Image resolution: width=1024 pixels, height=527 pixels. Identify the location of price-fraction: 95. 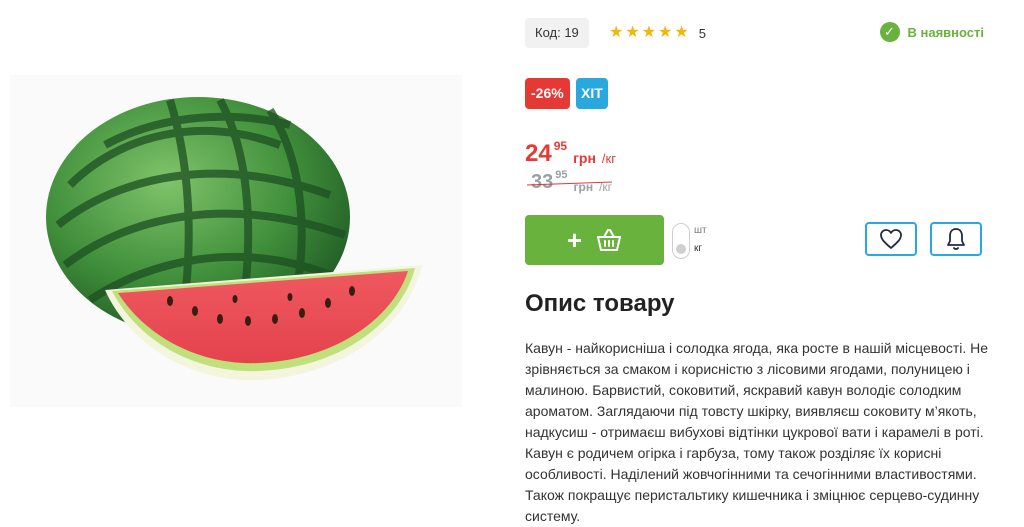
(560, 146).